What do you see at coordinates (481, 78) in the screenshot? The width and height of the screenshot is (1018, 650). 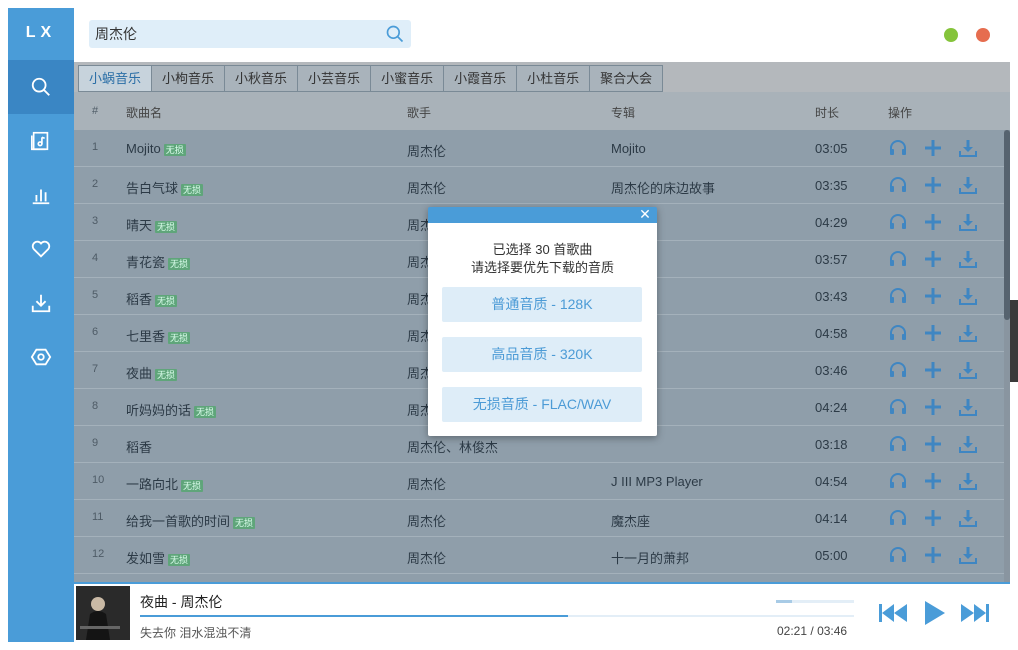 I see `tab-source: 小霞音乐` at bounding box center [481, 78].